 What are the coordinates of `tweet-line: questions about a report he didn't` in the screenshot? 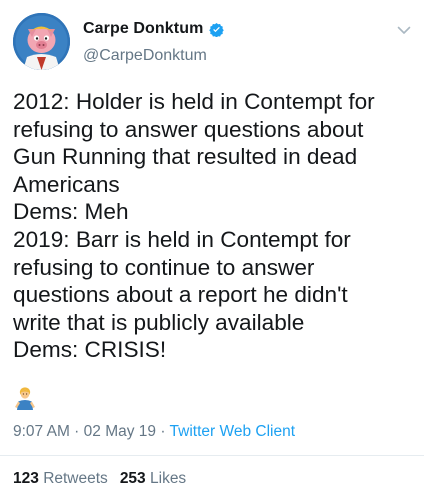 It's located at (180, 295).